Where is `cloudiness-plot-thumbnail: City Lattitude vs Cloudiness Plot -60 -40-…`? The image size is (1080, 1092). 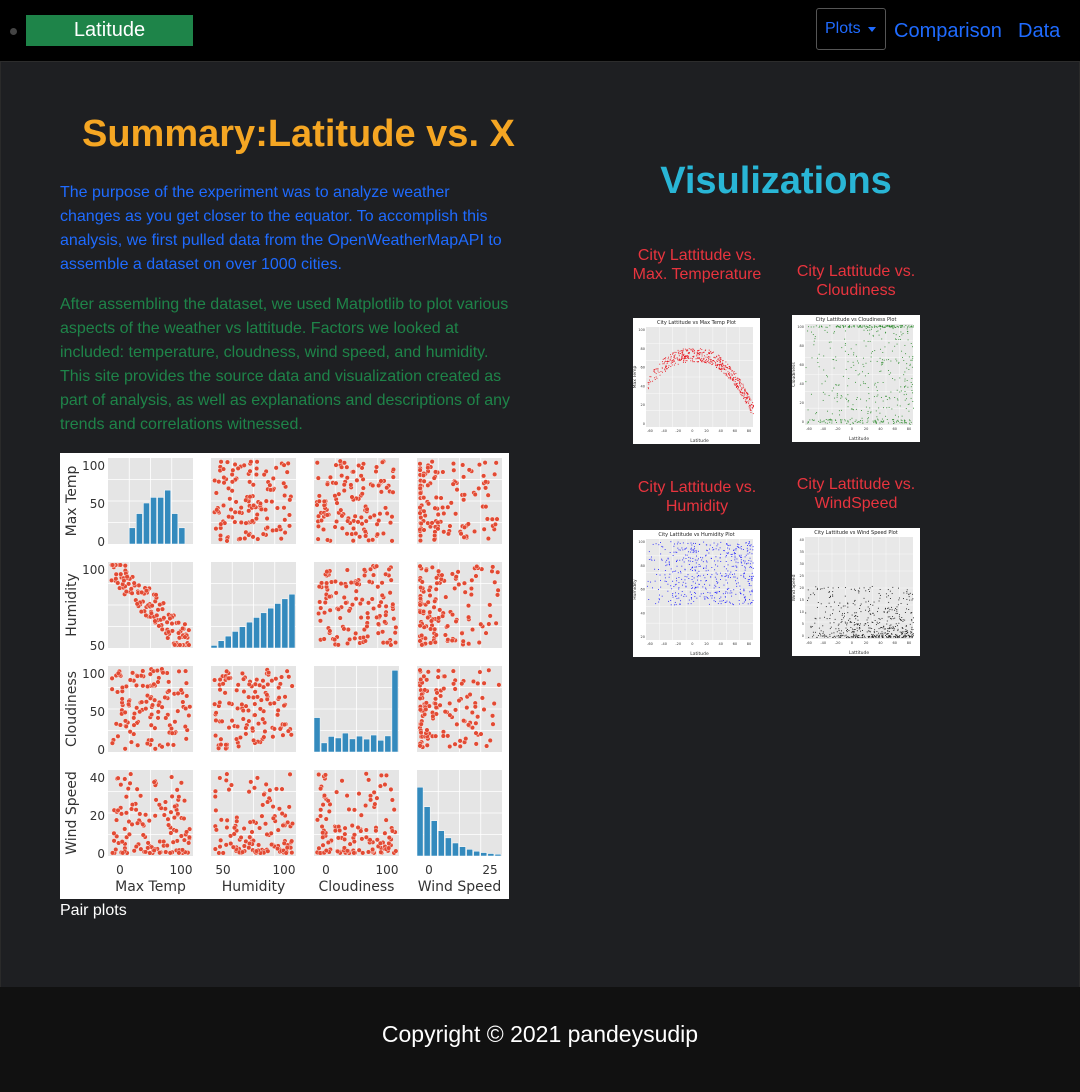 cloudiness-plot-thumbnail: City Lattitude vs Cloudiness Plot -60 -40-… is located at coordinates (855, 378).